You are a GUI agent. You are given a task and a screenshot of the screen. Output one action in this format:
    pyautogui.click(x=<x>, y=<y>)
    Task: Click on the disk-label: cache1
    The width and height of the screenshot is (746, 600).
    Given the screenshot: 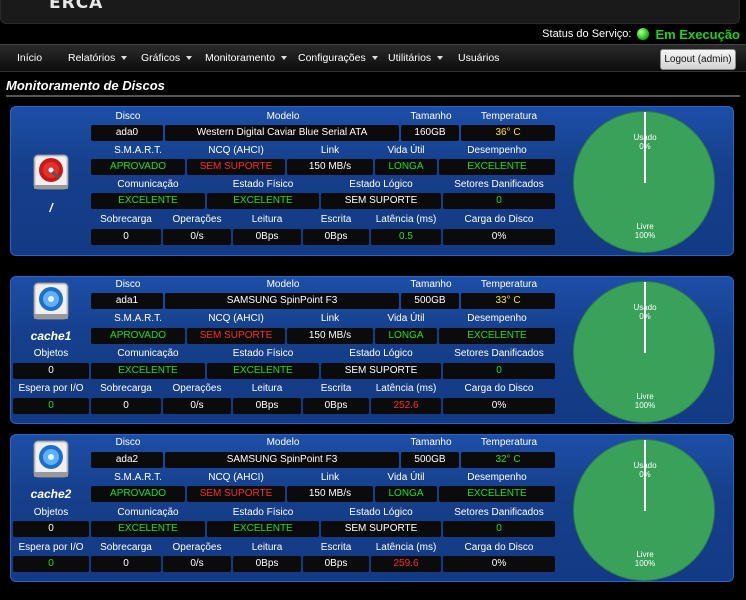 What is the action you would take?
    pyautogui.click(x=51, y=336)
    